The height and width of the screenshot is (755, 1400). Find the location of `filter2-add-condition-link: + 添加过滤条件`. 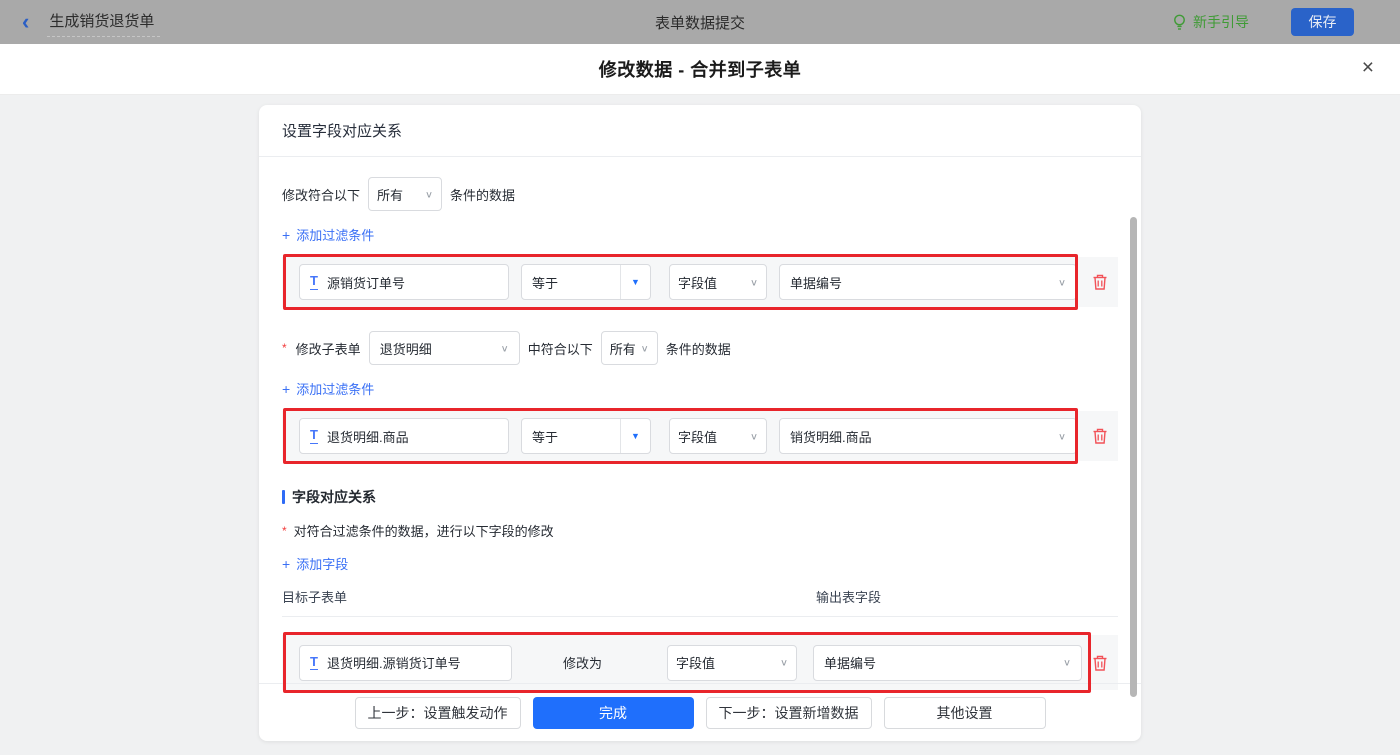

filter2-add-condition-link: + 添加过滤条件 is located at coordinates (328, 388).